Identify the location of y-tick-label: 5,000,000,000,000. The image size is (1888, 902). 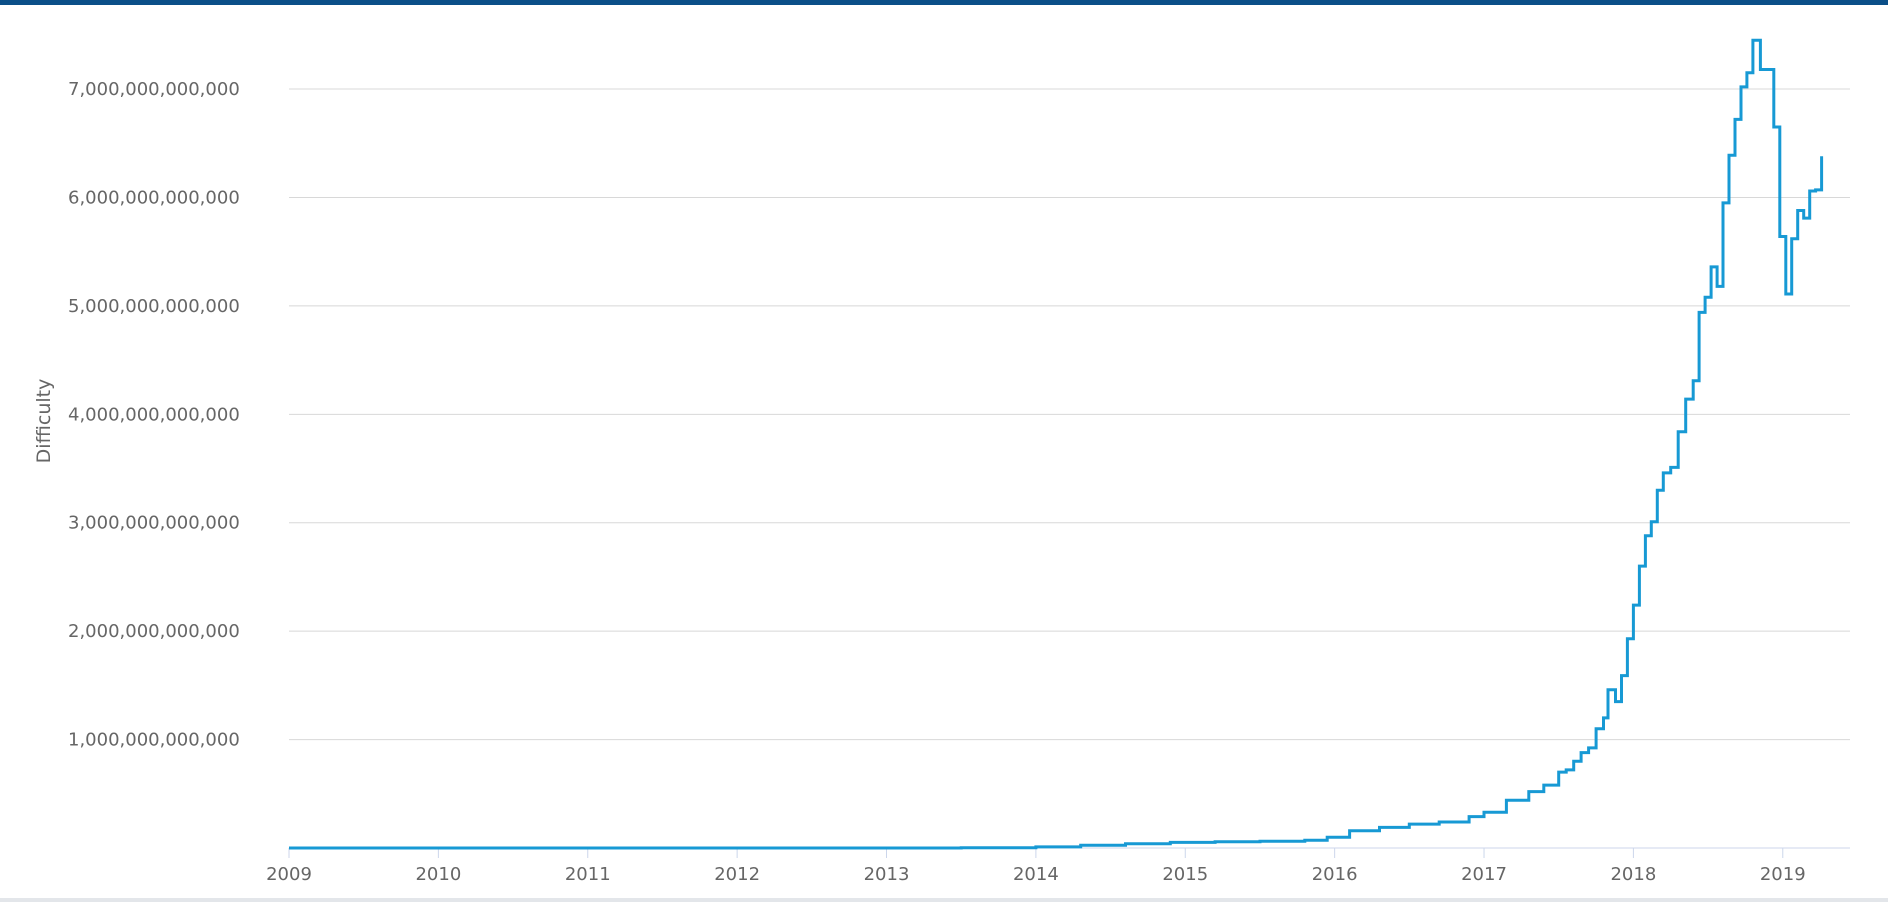
(154, 306).